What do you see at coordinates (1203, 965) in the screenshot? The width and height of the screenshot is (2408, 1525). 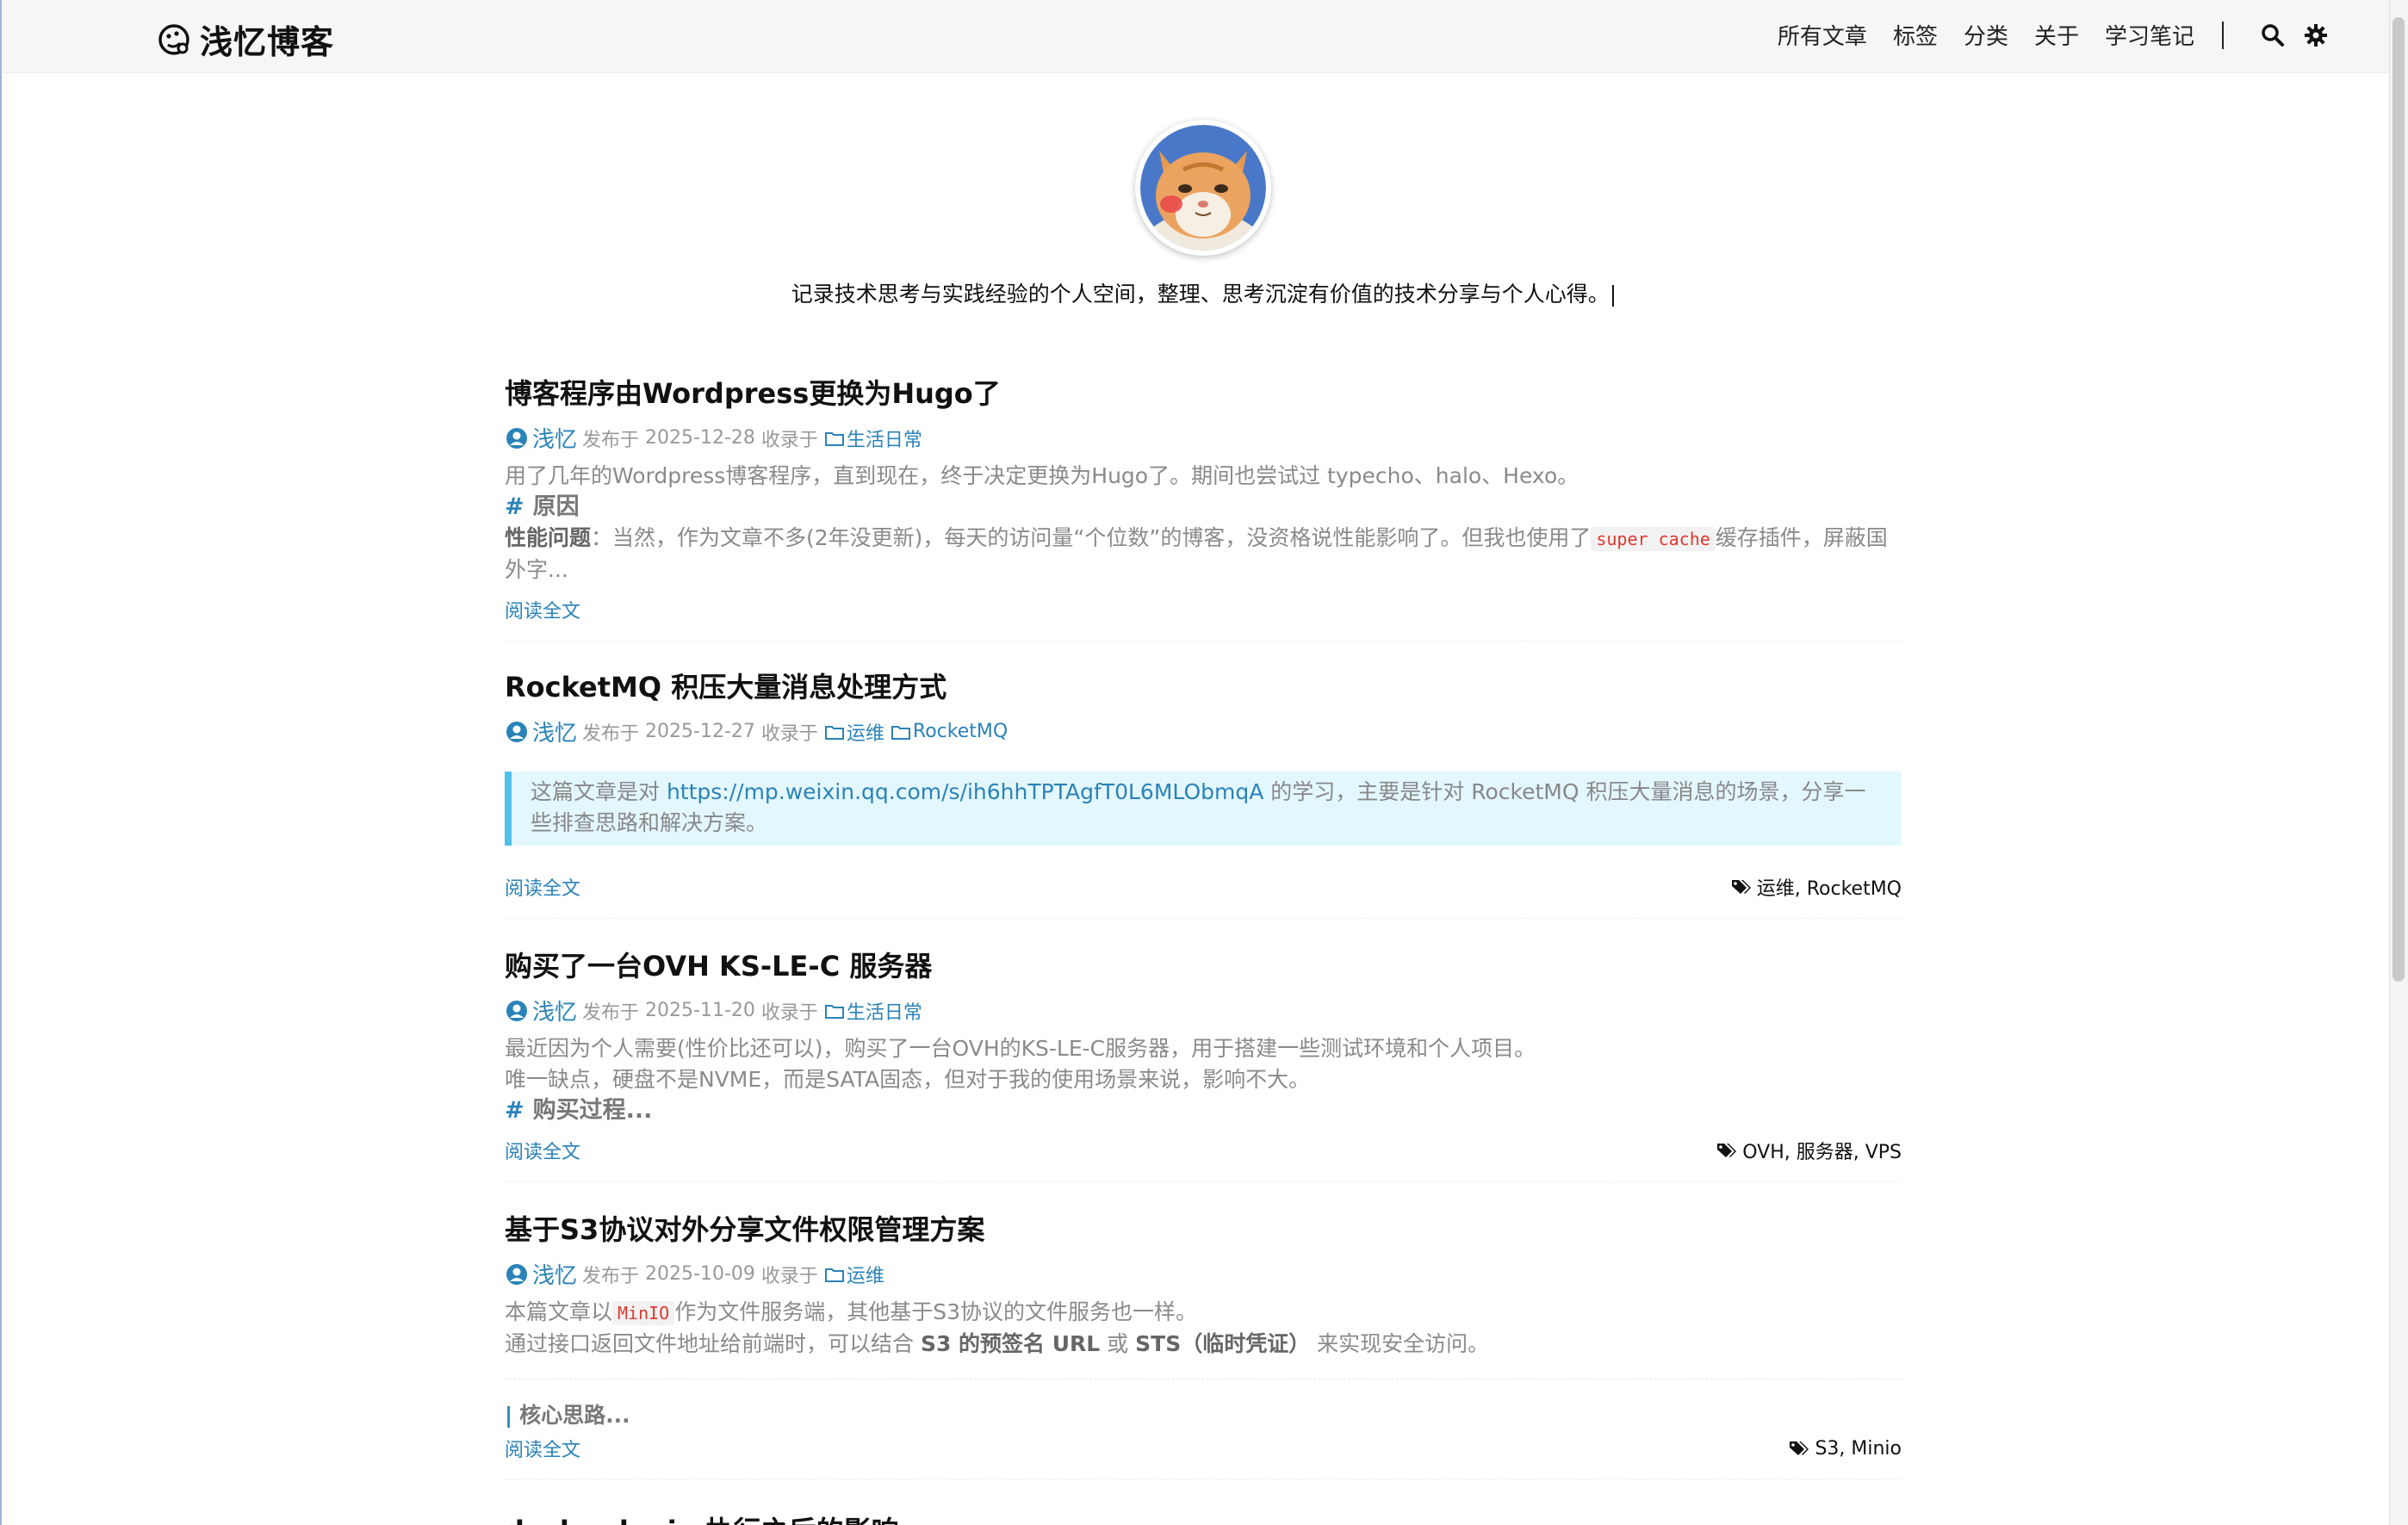 I see `post-title: 购买了一台OVH KS-LE-C 服务器` at bounding box center [1203, 965].